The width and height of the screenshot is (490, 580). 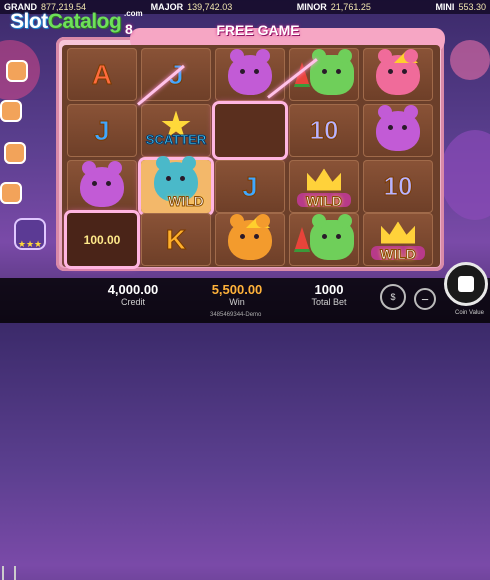 What do you see at coordinates (176, 140) in the screenshot?
I see `scatter-label: SCATTER` at bounding box center [176, 140].